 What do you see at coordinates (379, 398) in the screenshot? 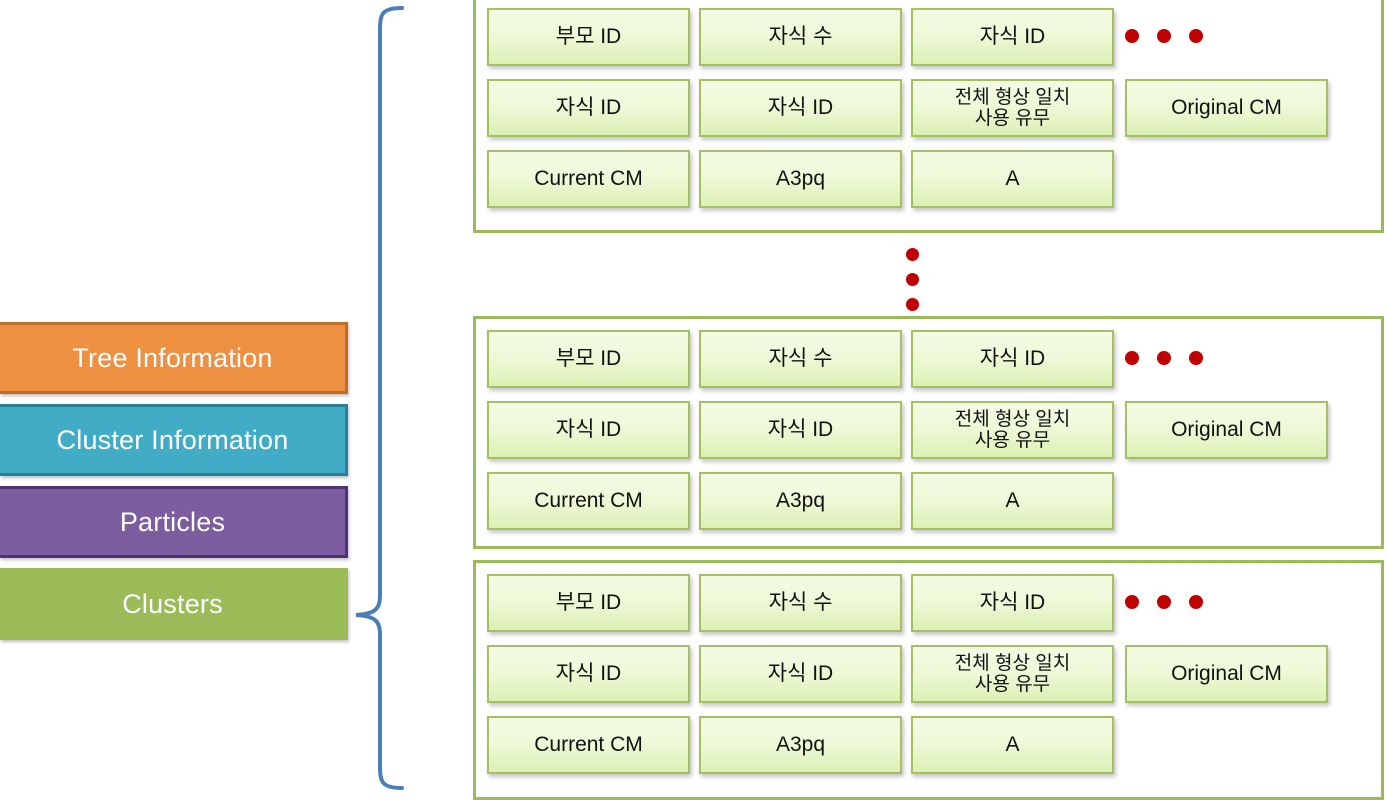
I see `curly-brace-connector` at bounding box center [379, 398].